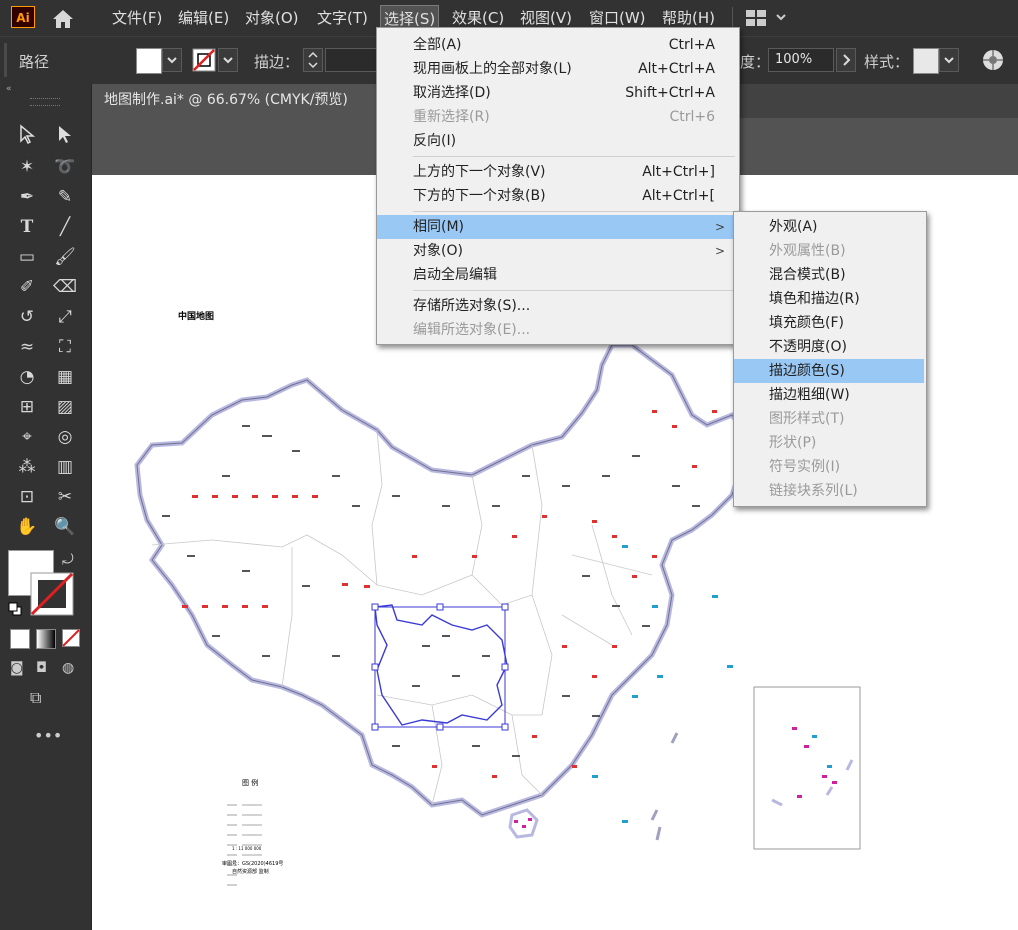 This screenshot has height=930, width=1018. I want to click on recolor-artwork-icon, so click(993, 62).